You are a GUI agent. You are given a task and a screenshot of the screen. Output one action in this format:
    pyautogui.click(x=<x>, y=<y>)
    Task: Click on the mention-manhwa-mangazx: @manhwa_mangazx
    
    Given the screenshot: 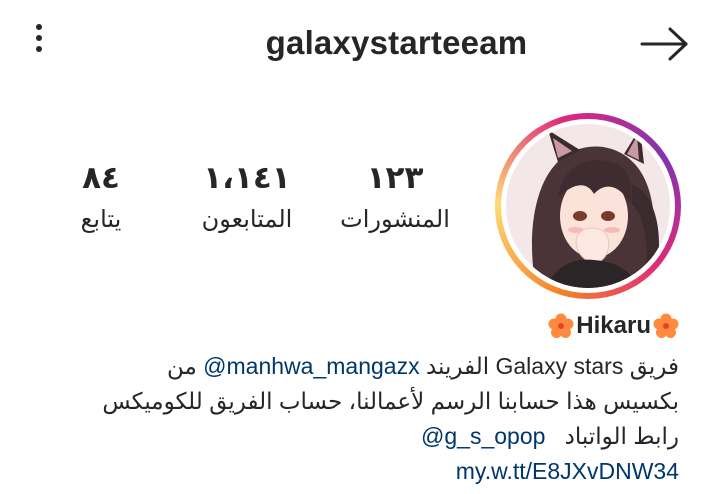 What is the action you would take?
    pyautogui.click(x=311, y=366)
    